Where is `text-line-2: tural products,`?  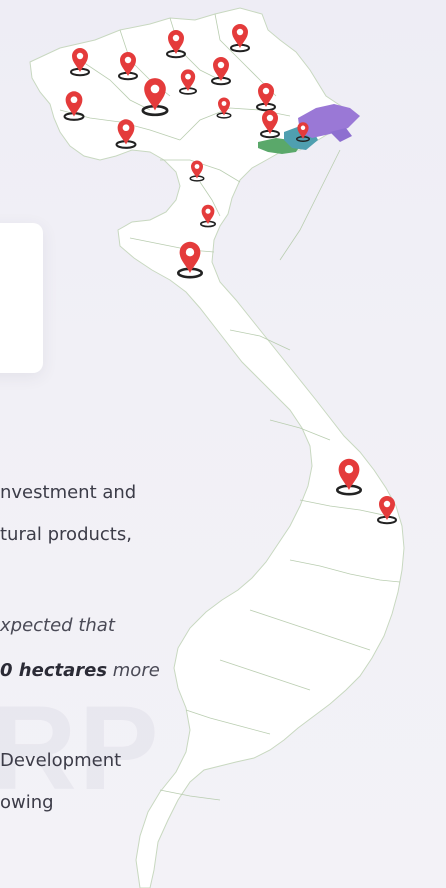 text-line-2: tural products, is located at coordinates (66, 534).